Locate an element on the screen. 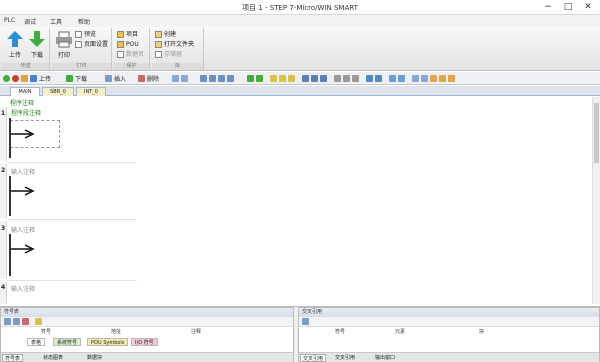  protect-datapage-button: 数据页 is located at coordinates (130, 54).